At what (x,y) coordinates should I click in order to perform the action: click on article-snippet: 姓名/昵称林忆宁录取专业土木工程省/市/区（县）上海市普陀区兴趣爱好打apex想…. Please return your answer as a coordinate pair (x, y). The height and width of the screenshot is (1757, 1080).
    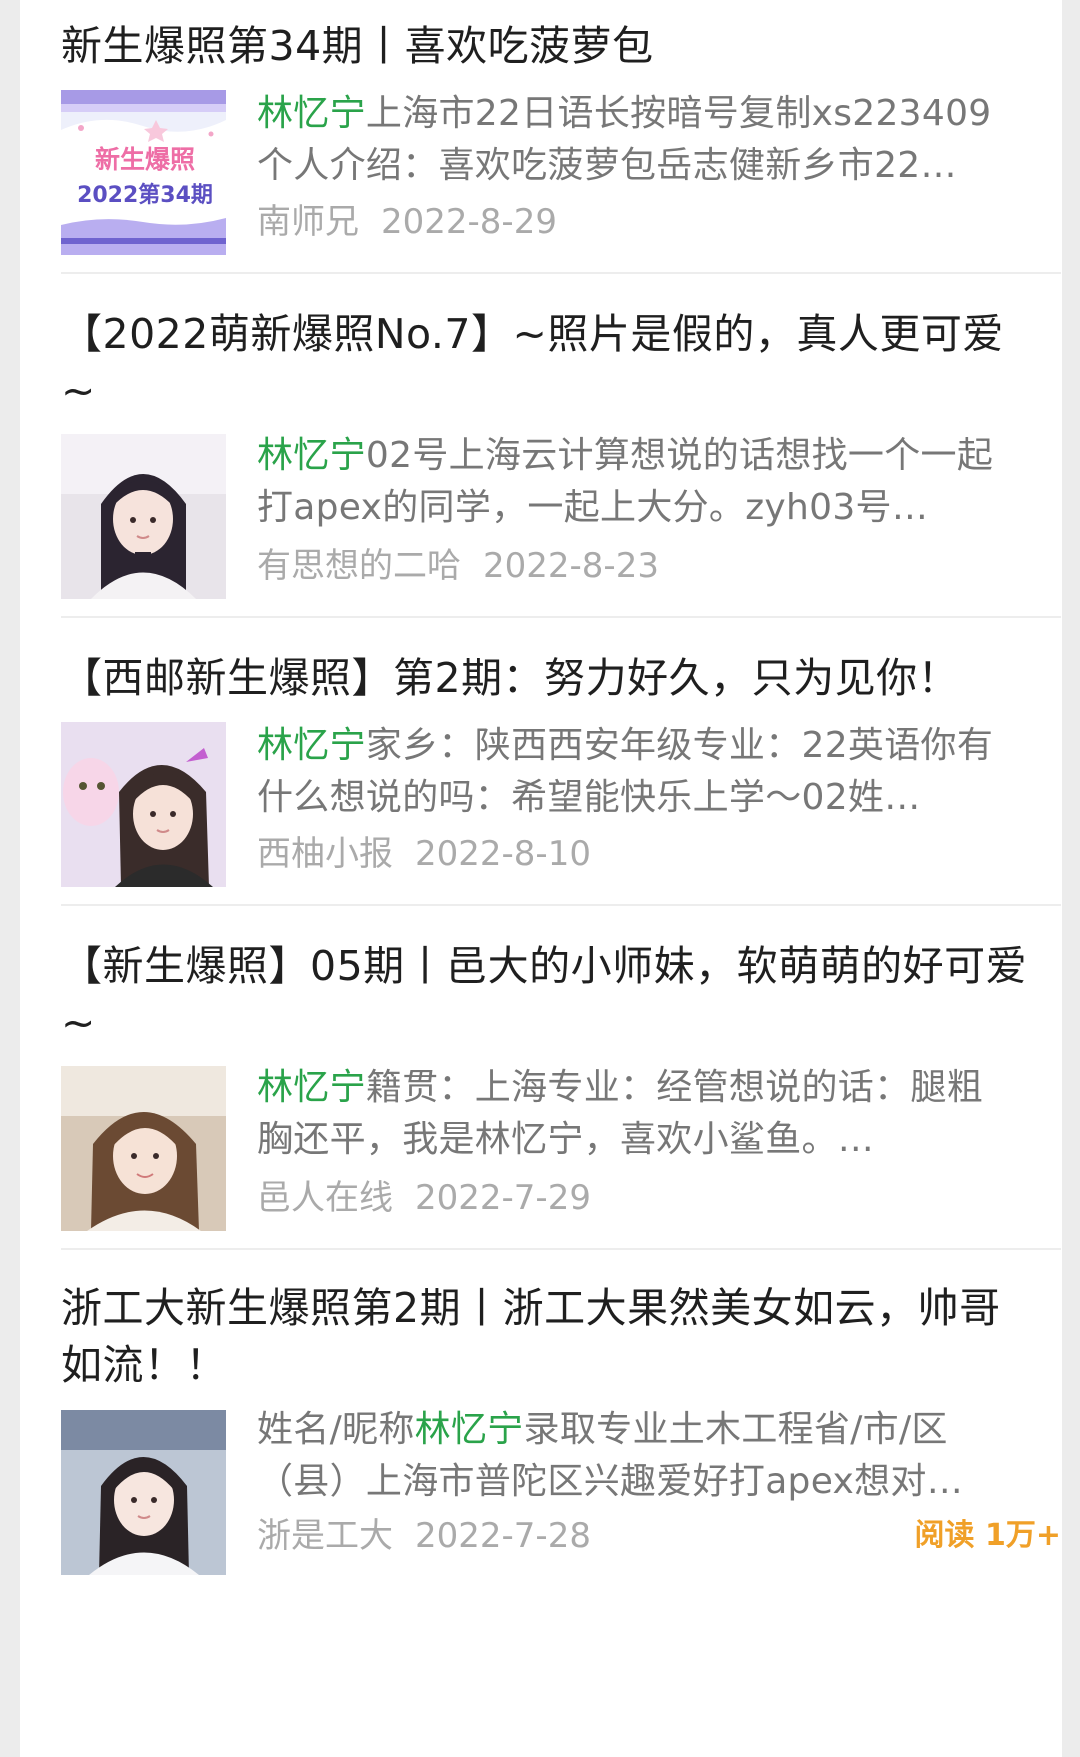
    Looking at the image, I should click on (629, 1456).